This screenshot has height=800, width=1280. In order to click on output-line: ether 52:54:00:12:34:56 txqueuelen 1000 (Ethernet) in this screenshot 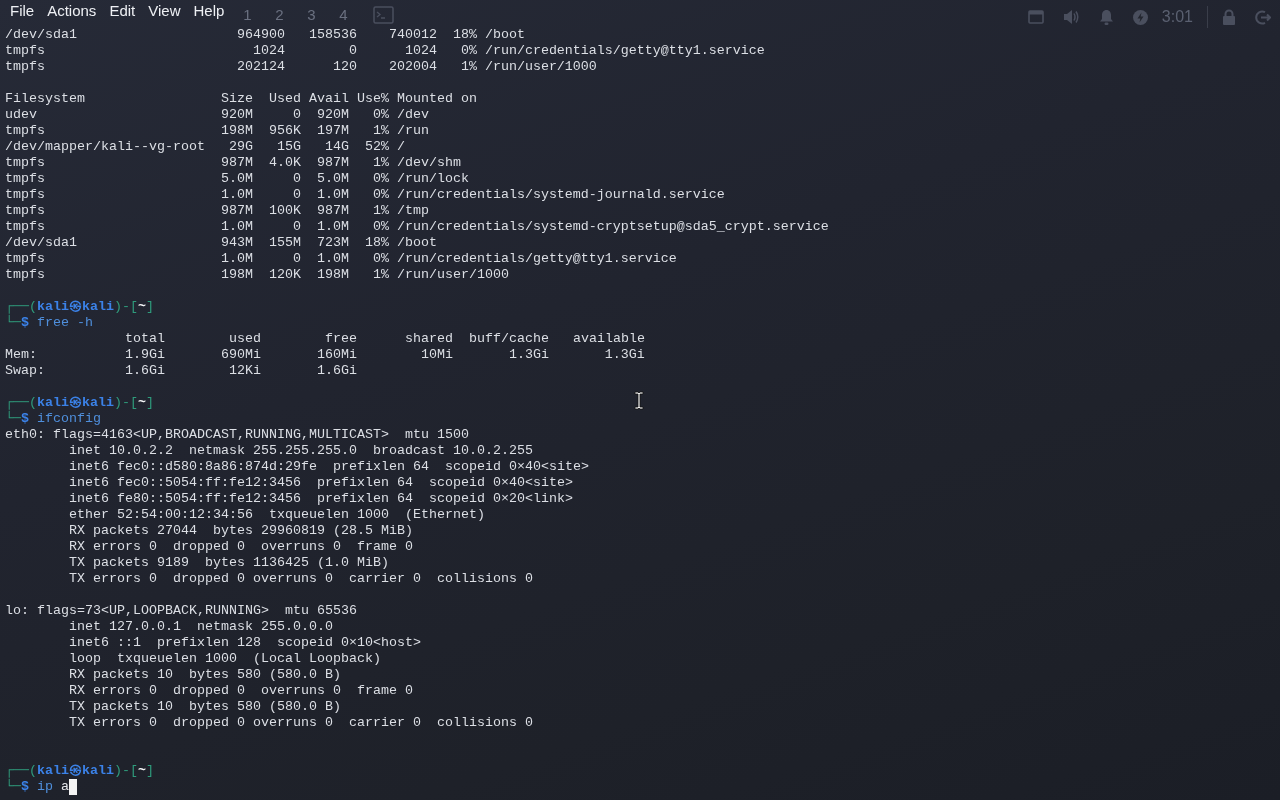, I will do `click(277, 515)`.